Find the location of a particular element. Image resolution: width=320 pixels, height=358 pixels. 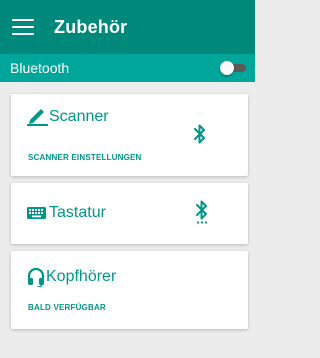

app-bar: Zubehör is located at coordinates (127, 27).